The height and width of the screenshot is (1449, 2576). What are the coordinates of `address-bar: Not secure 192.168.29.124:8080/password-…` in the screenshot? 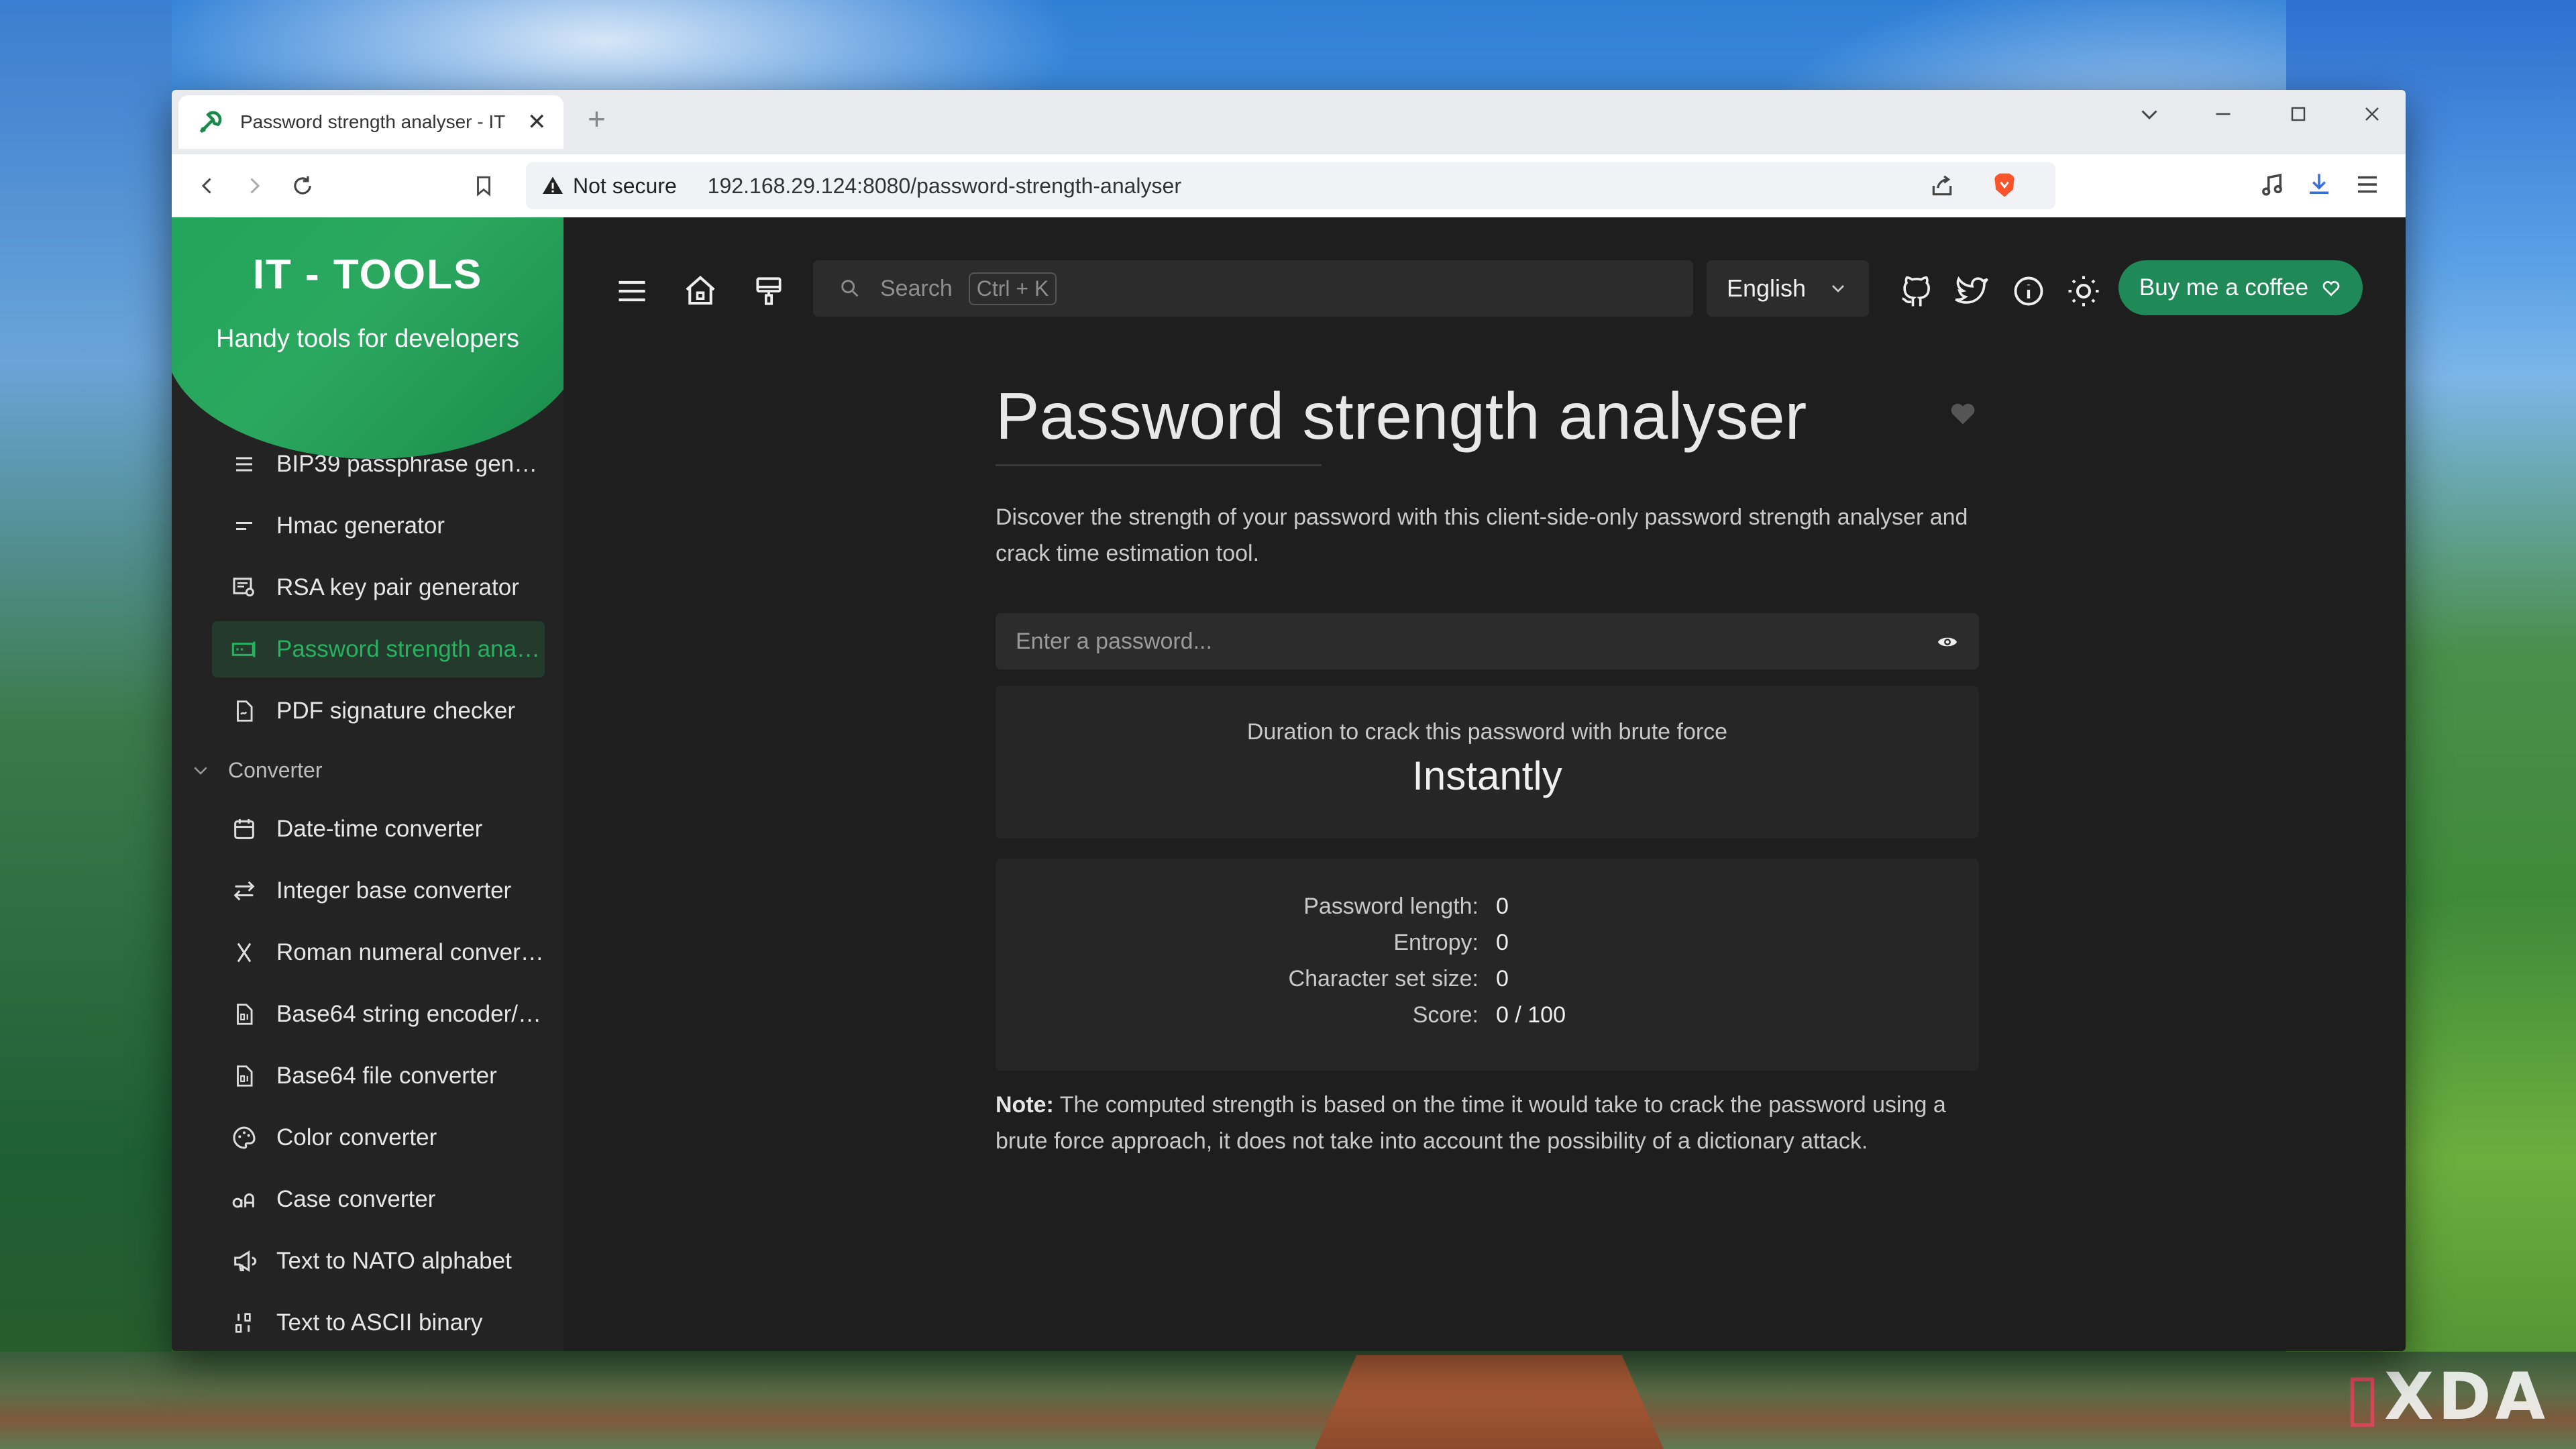 It's located at (1290, 185).